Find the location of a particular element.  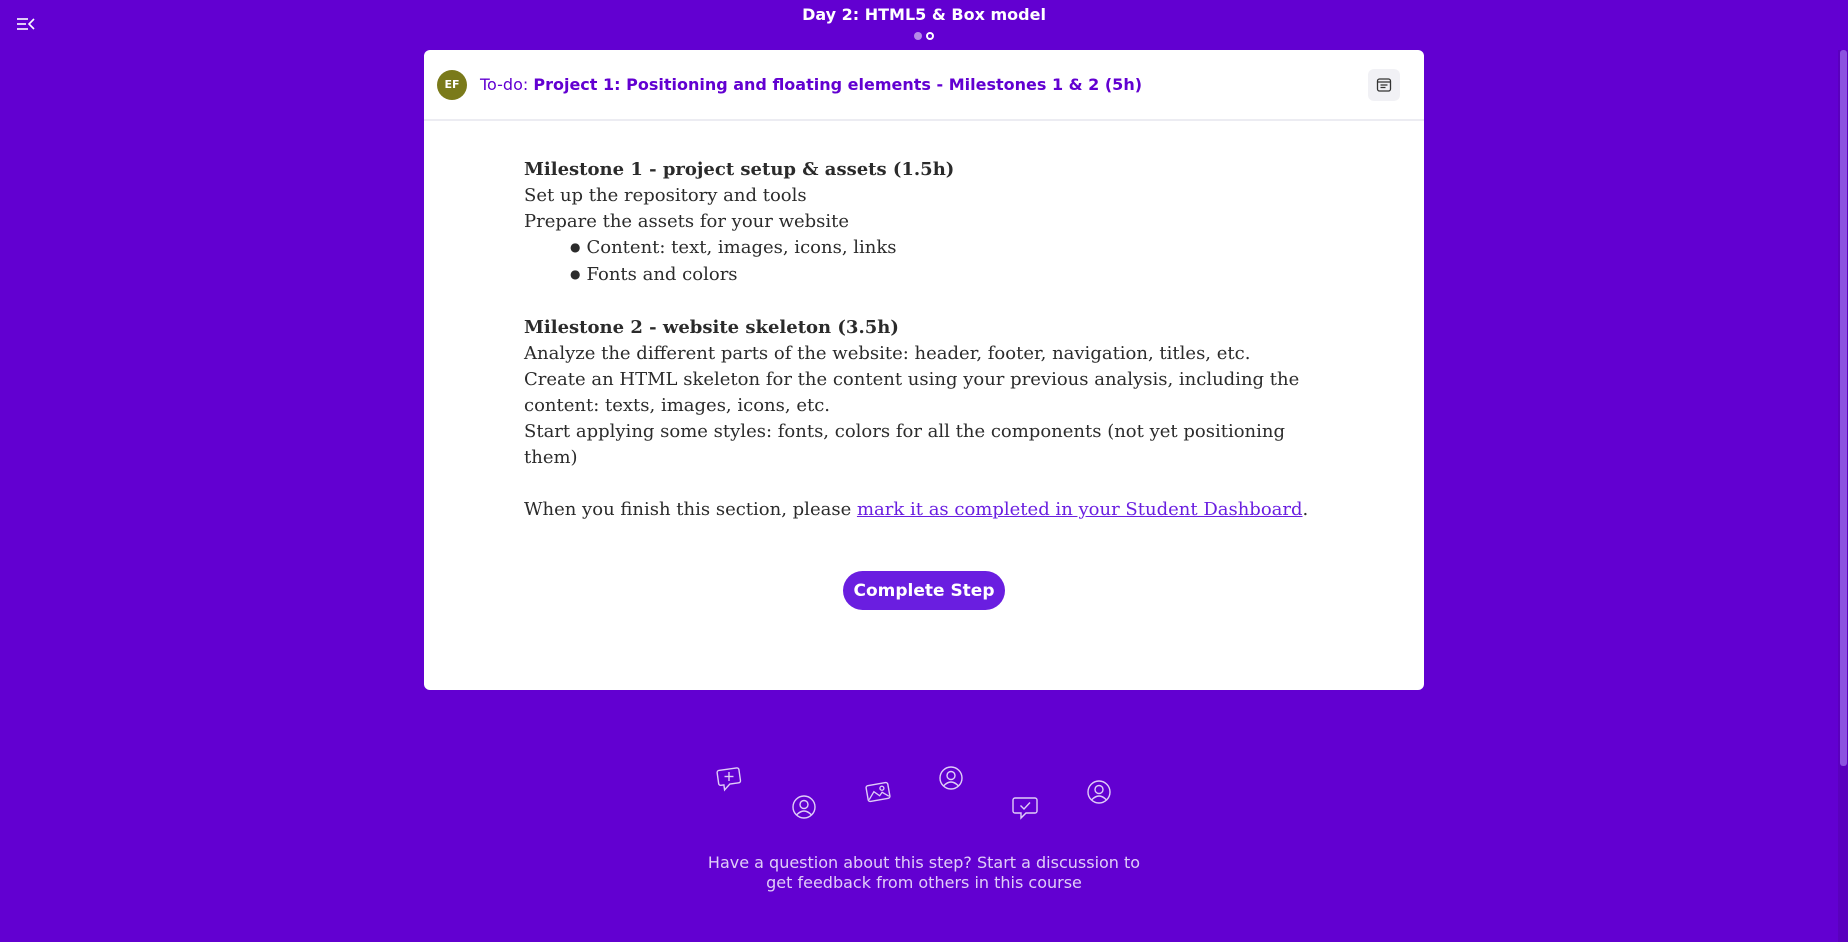

avatar: EF is located at coordinates (452, 84).